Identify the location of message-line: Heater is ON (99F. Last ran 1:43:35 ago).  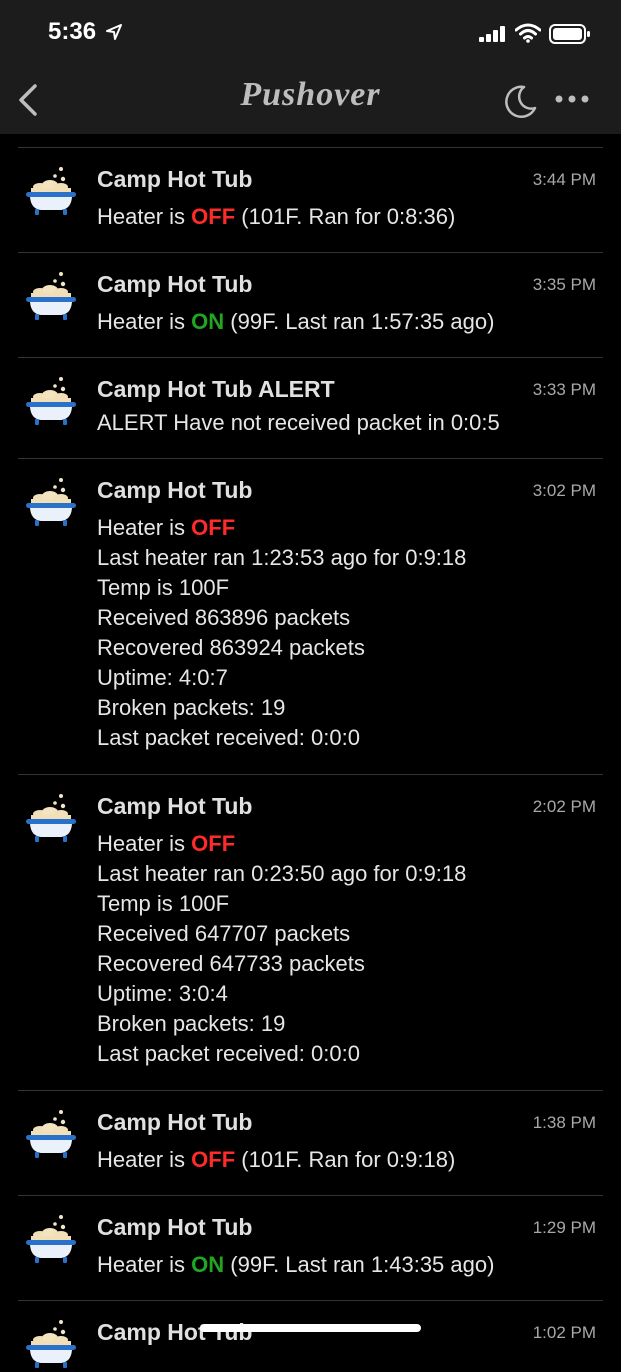
(295, 1265).